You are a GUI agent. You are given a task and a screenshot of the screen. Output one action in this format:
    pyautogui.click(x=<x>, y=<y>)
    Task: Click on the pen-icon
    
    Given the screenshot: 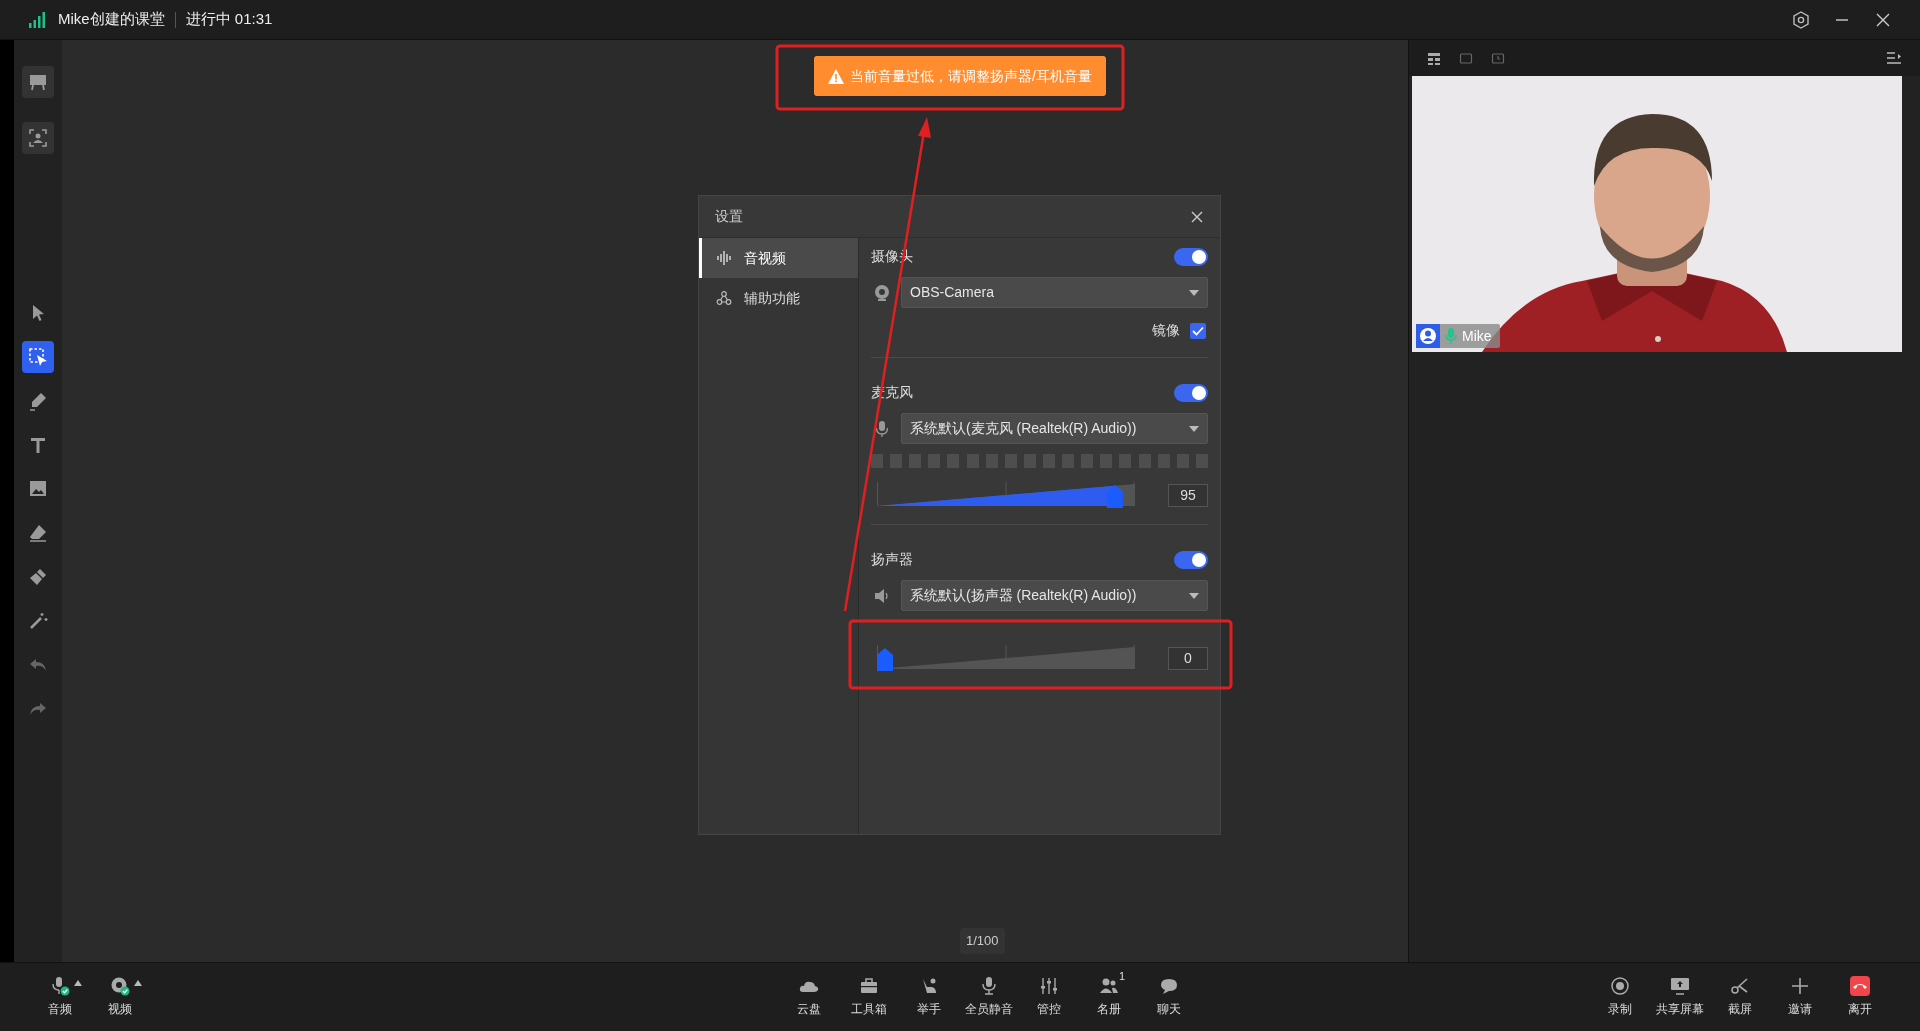 What is the action you would take?
    pyautogui.click(x=38, y=401)
    